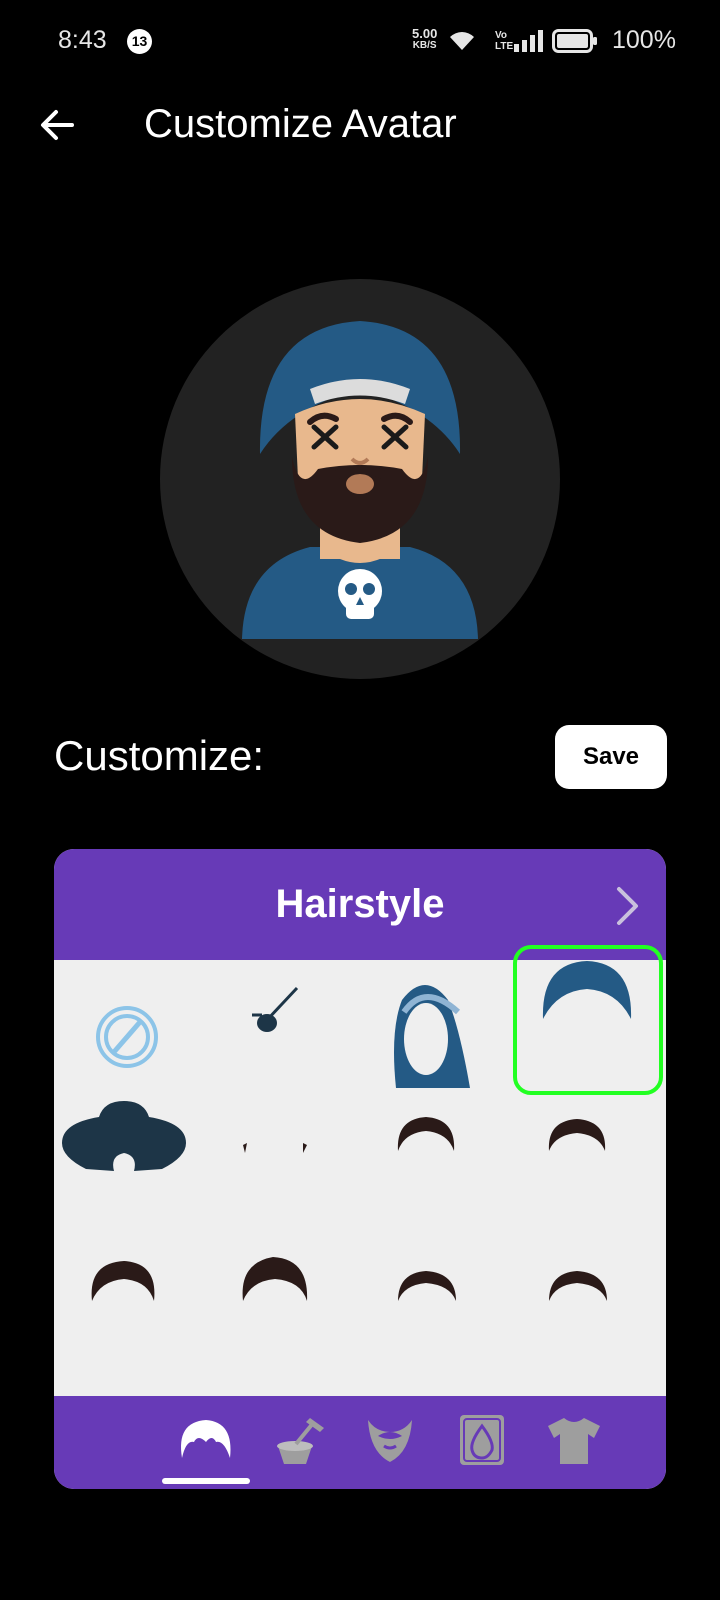 The height and width of the screenshot is (1600, 720). What do you see at coordinates (159, 755) in the screenshot?
I see `customize-label: Customize:` at bounding box center [159, 755].